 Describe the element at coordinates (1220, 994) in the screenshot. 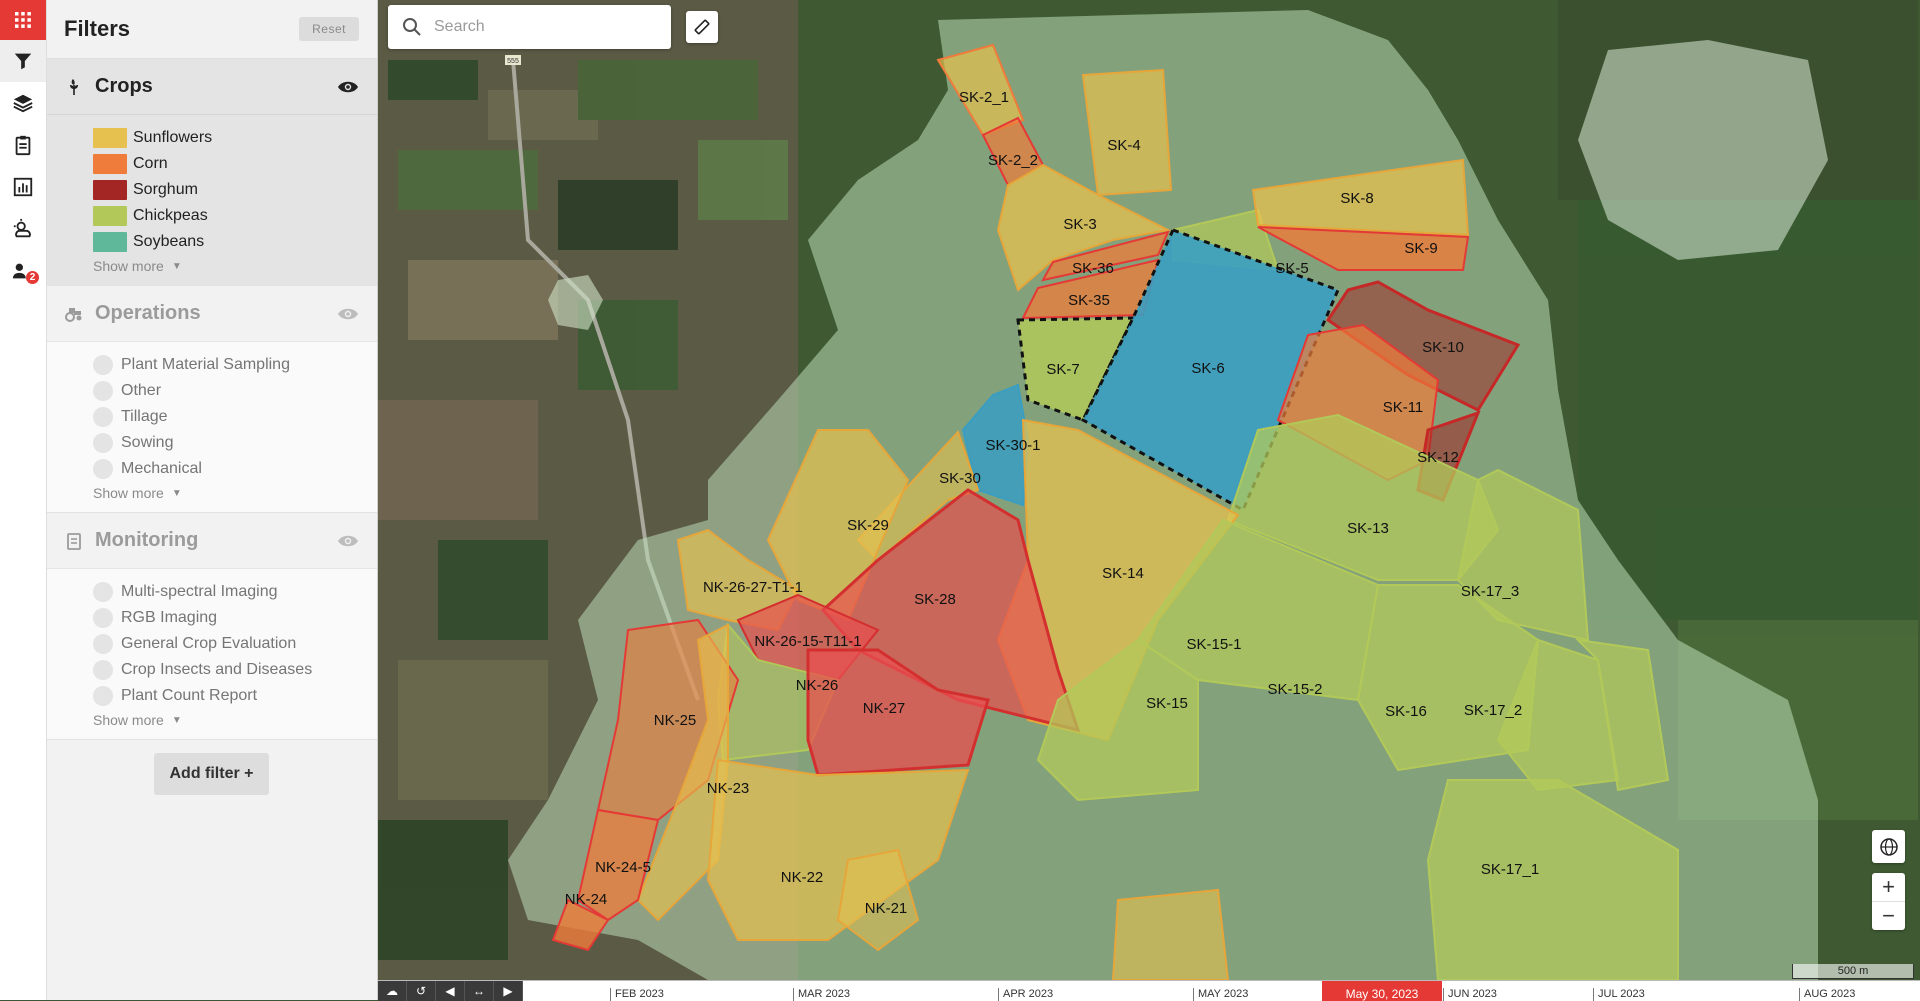

I see `timeline-month: MAY 2023` at that location.